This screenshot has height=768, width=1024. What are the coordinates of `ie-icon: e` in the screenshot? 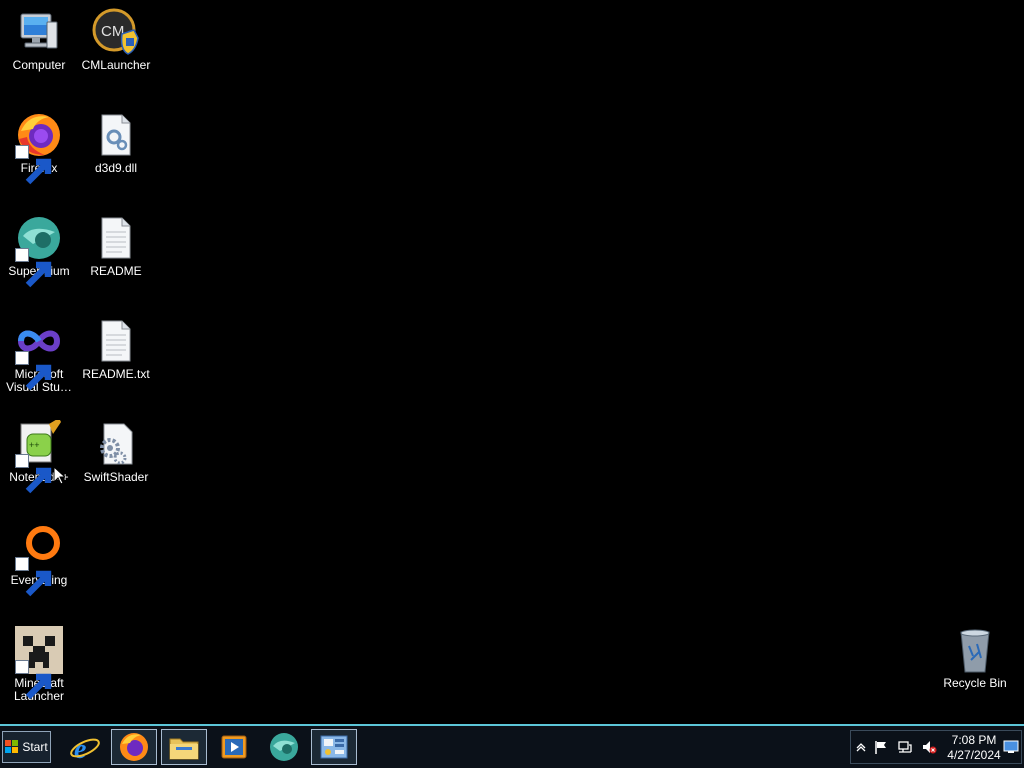 It's located at (85, 748).